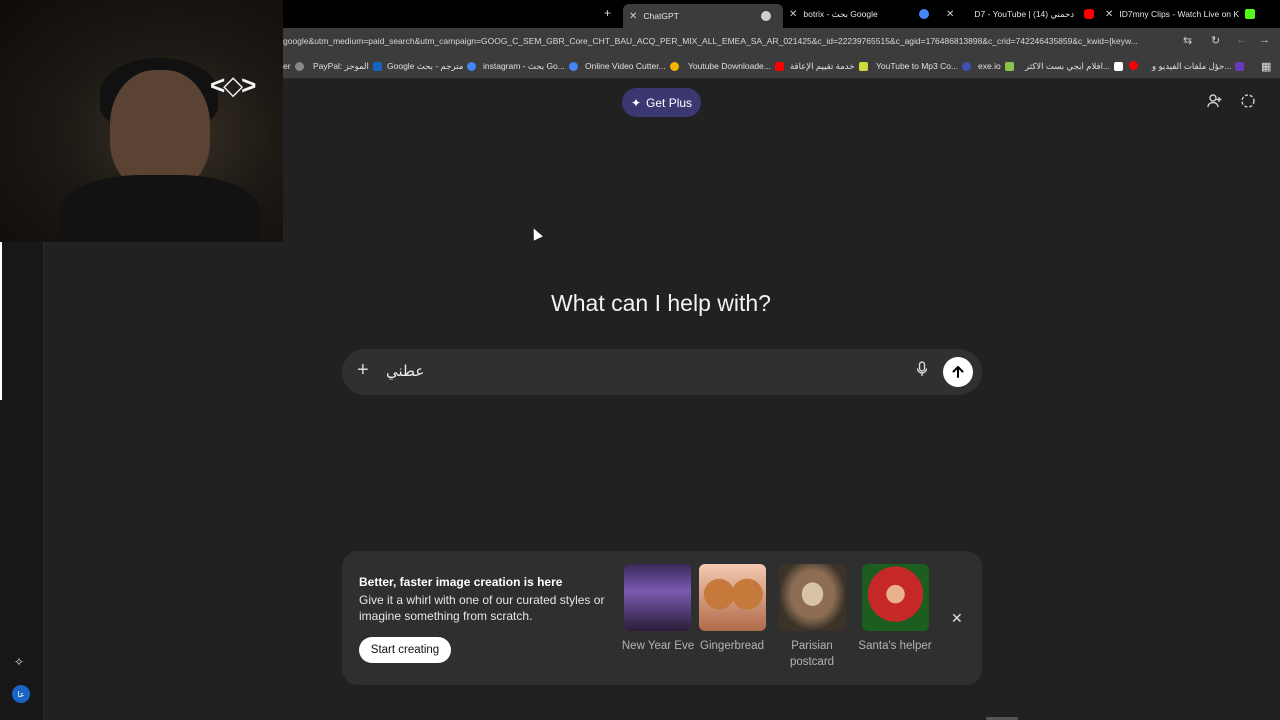  I want to click on youtube-icon, so click(1133, 65).